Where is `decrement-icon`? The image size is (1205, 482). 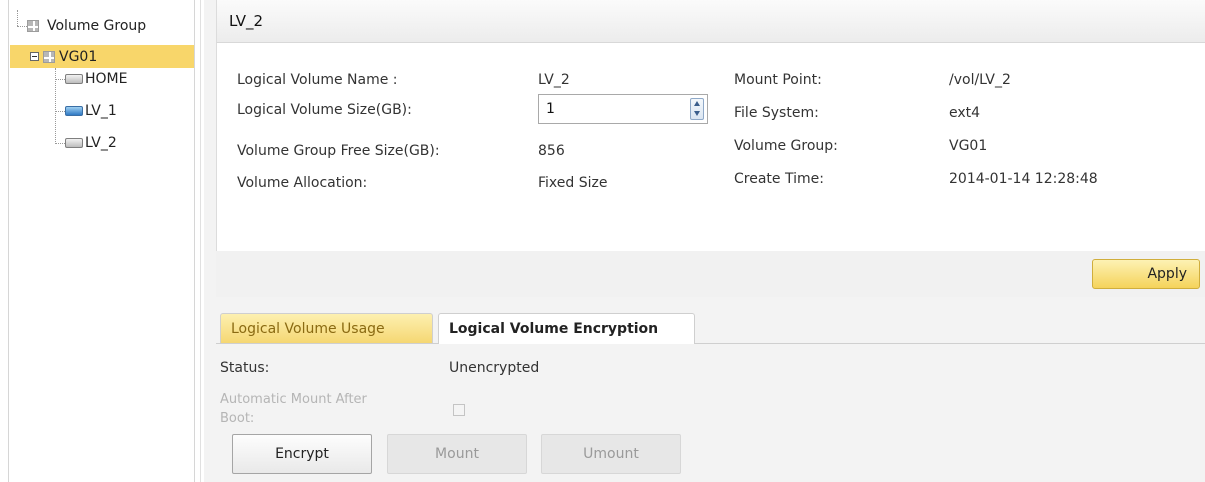
decrement-icon is located at coordinates (697, 113).